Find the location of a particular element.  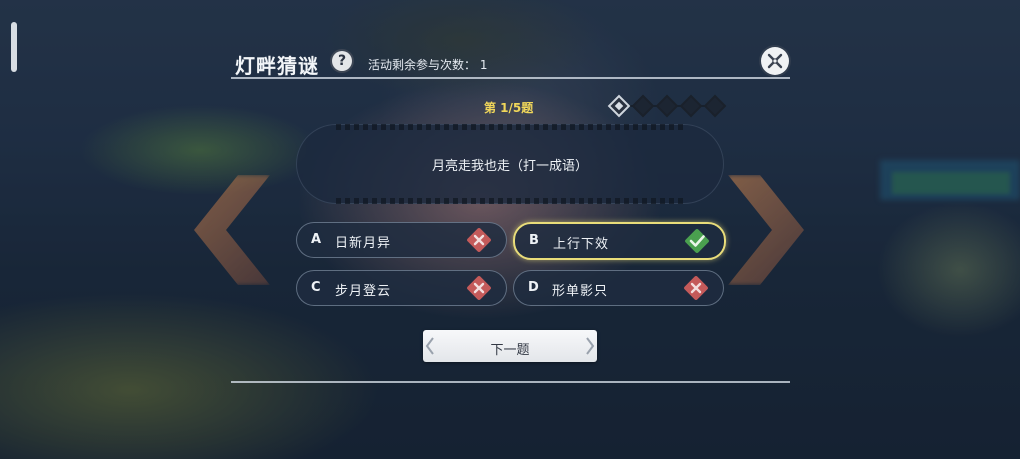

side-drag-handle is located at coordinates (14, 47).